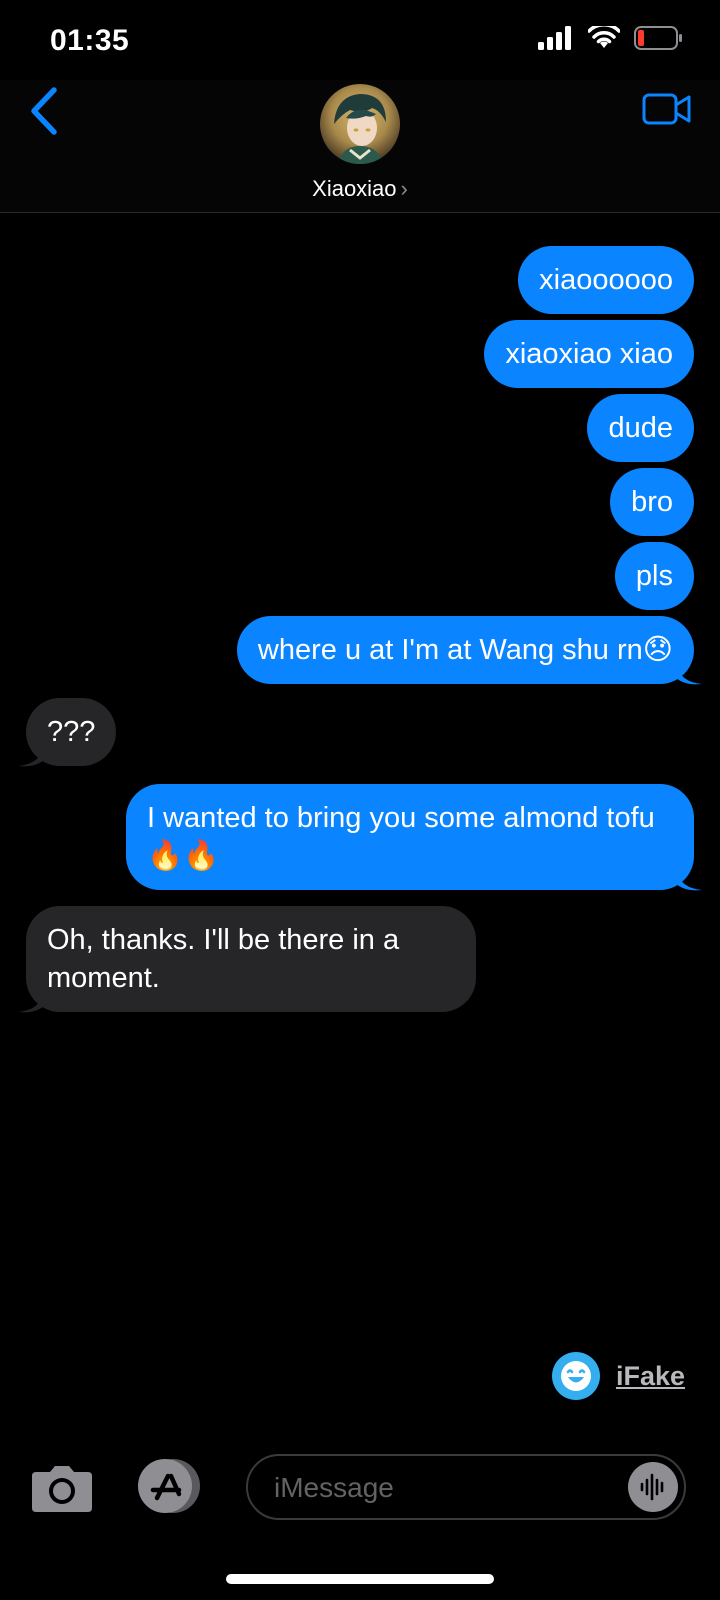 Image resolution: width=720 pixels, height=1600 pixels. I want to click on audio-waveform-icon, so click(652, 1487).